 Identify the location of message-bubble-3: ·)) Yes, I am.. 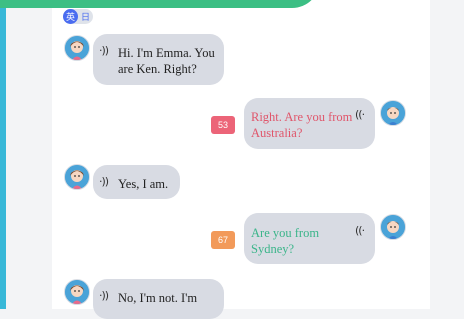
(136, 182).